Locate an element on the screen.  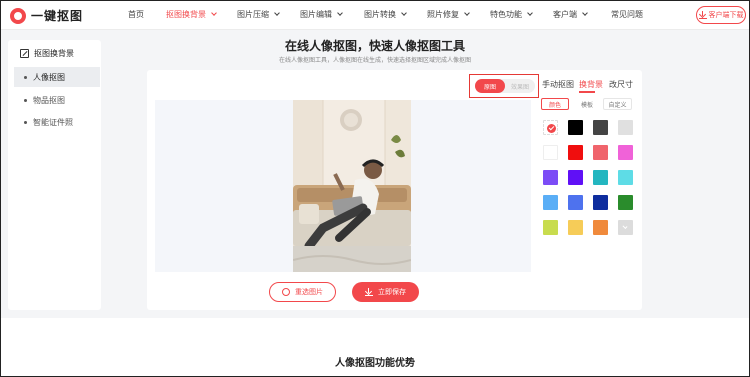
toggle-result: 效果图 is located at coordinates (520, 86).